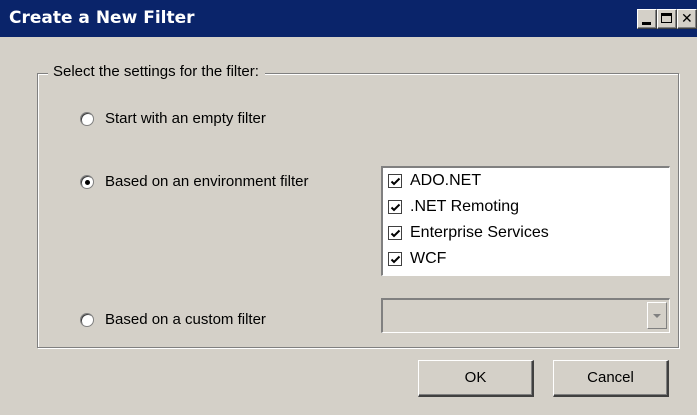  I want to click on chevron-down-icon, so click(657, 316).